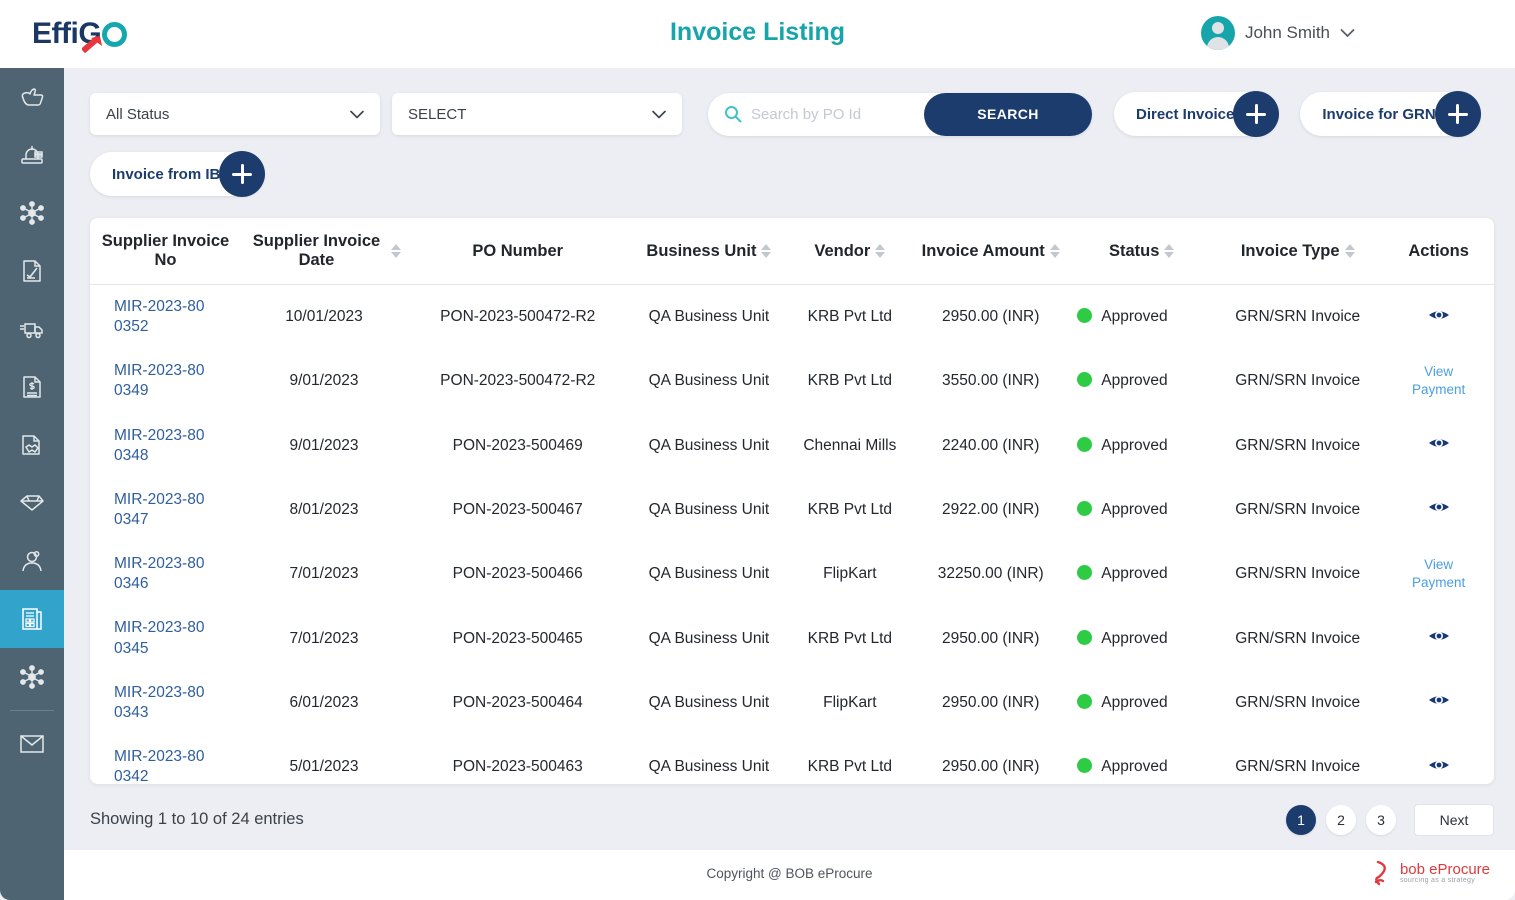 This screenshot has height=900, width=1515. I want to click on pagination-next-button: Next, so click(1454, 820).